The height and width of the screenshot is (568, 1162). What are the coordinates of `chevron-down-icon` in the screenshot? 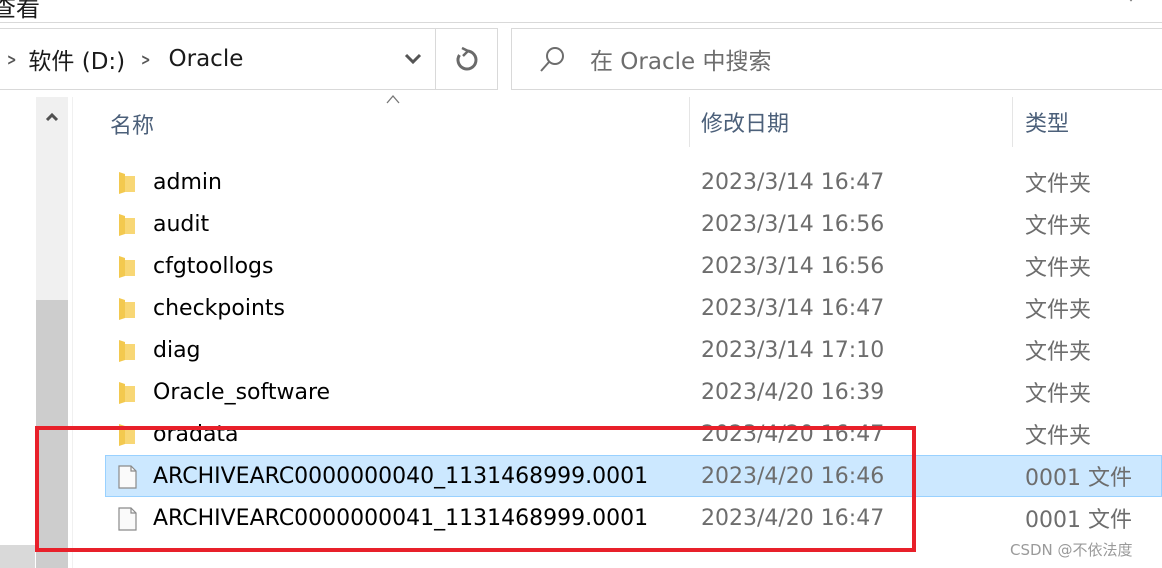 It's located at (413, 59).